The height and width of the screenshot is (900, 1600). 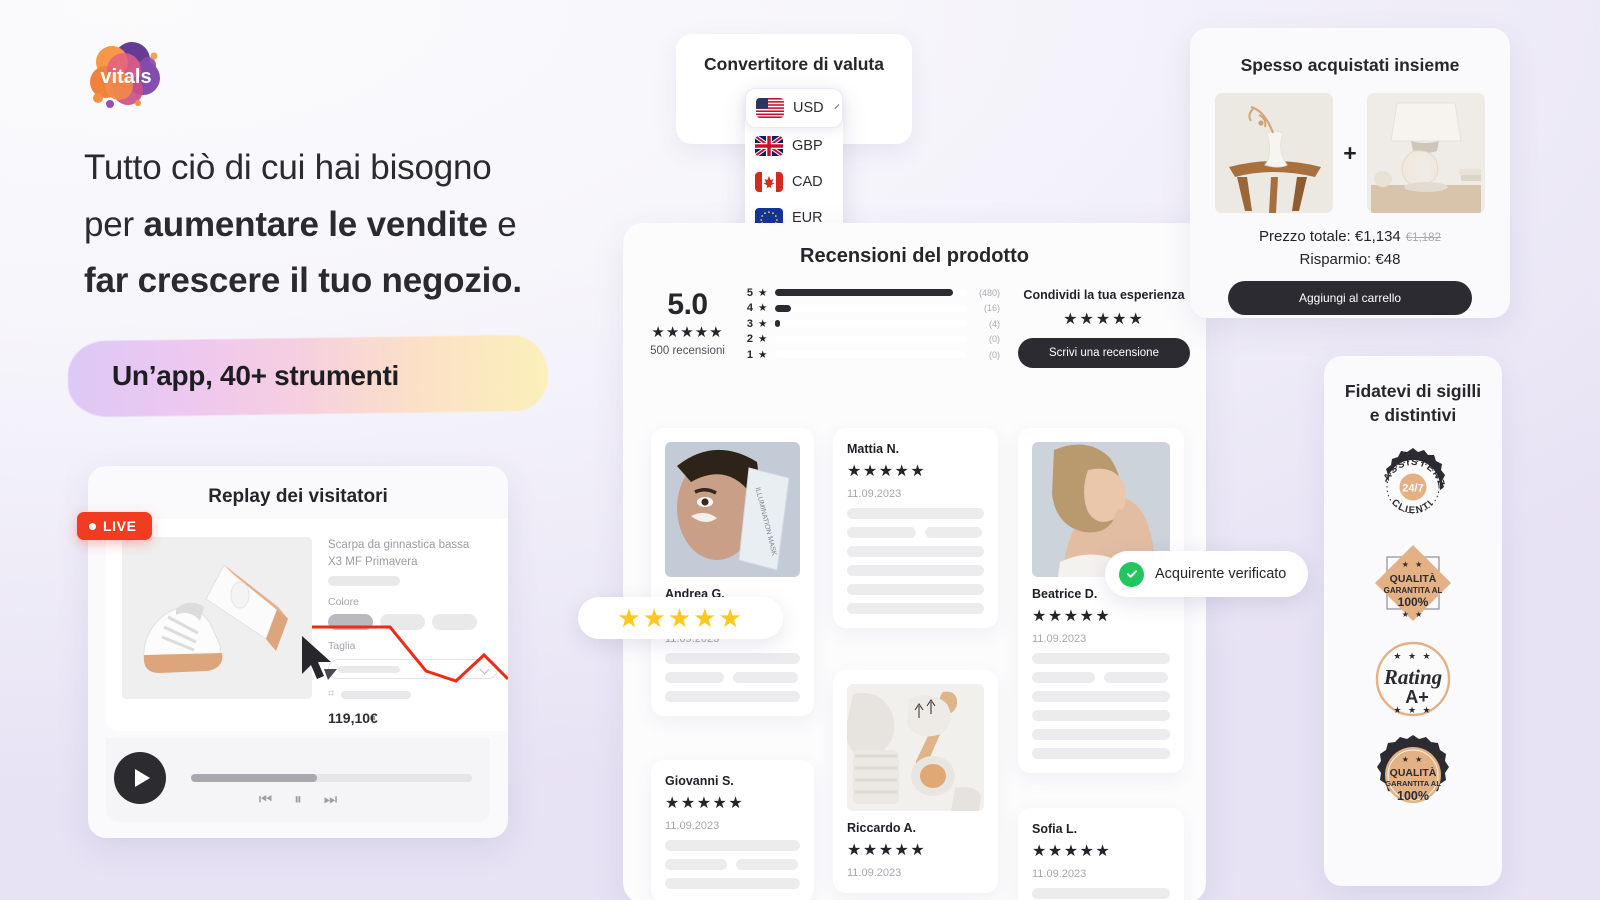 I want to click on currency-converter-title: Convertitore di valuta, so click(x=794, y=64).